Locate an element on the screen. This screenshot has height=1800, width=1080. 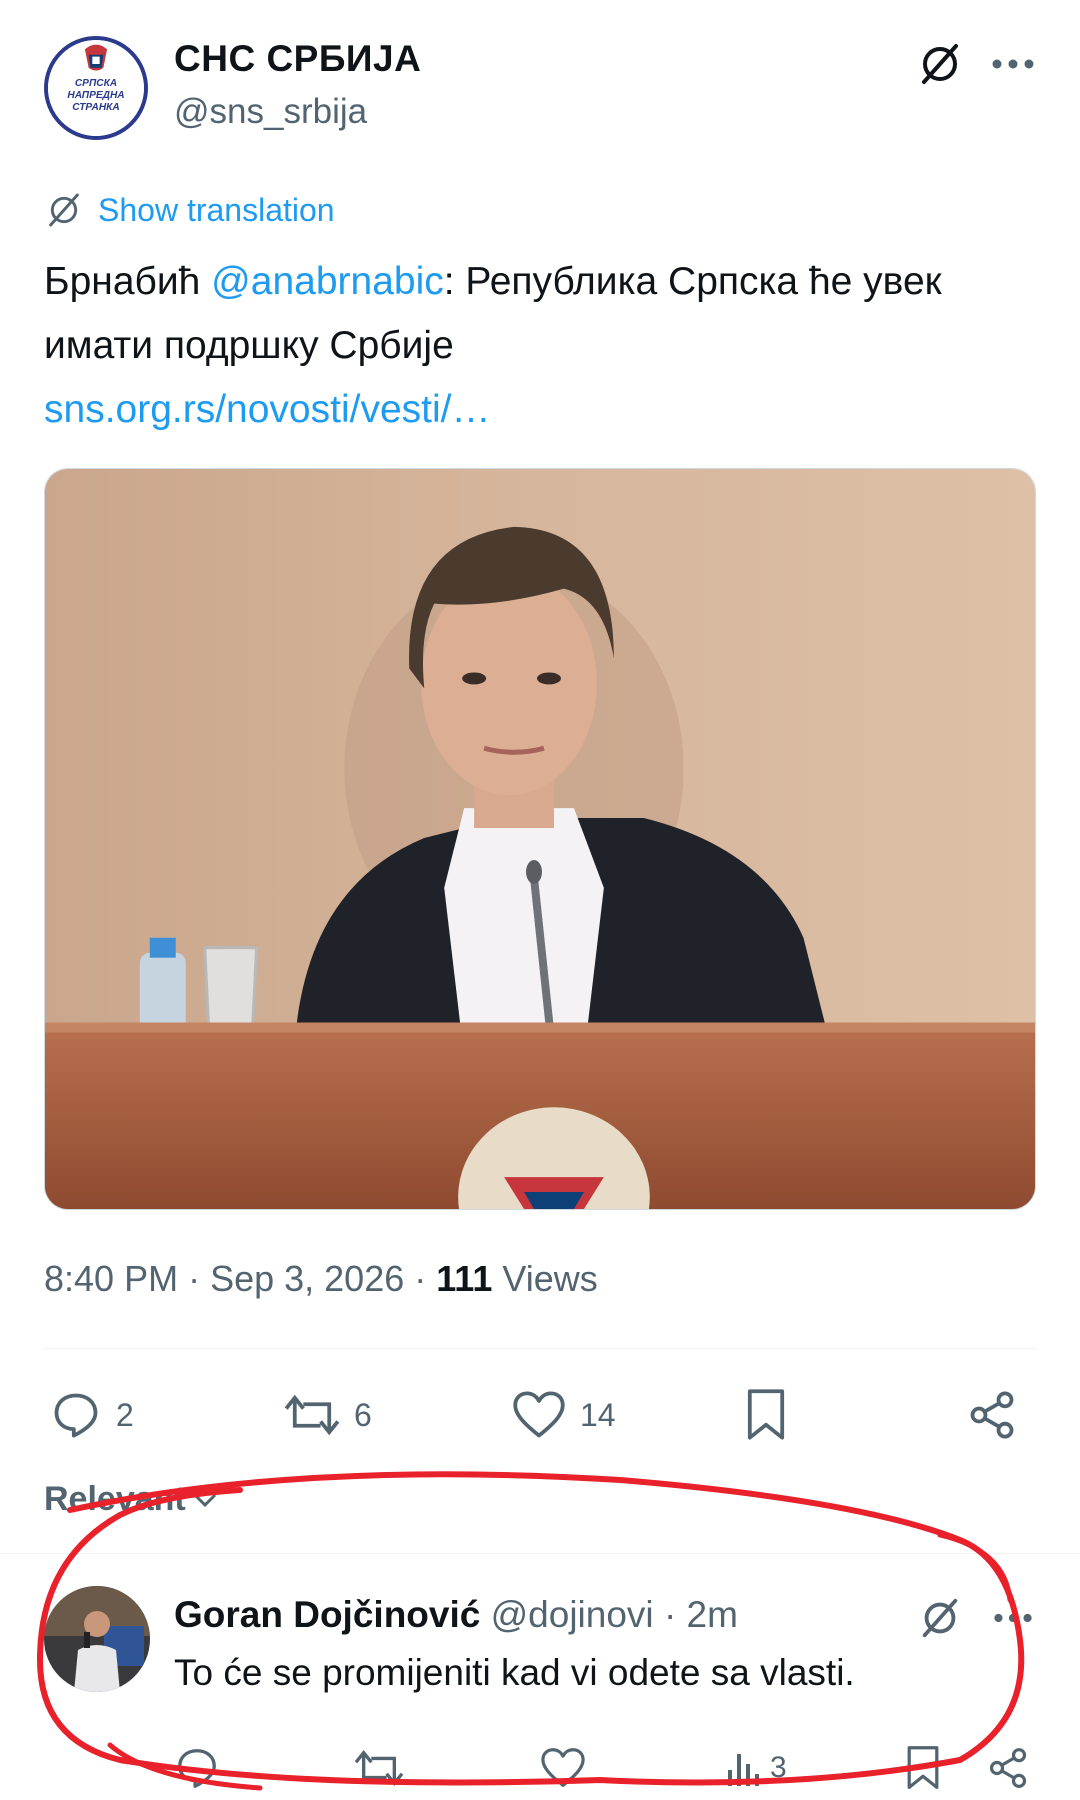
sort-replies-dropdown: Relevant is located at coordinates (131, 1499).